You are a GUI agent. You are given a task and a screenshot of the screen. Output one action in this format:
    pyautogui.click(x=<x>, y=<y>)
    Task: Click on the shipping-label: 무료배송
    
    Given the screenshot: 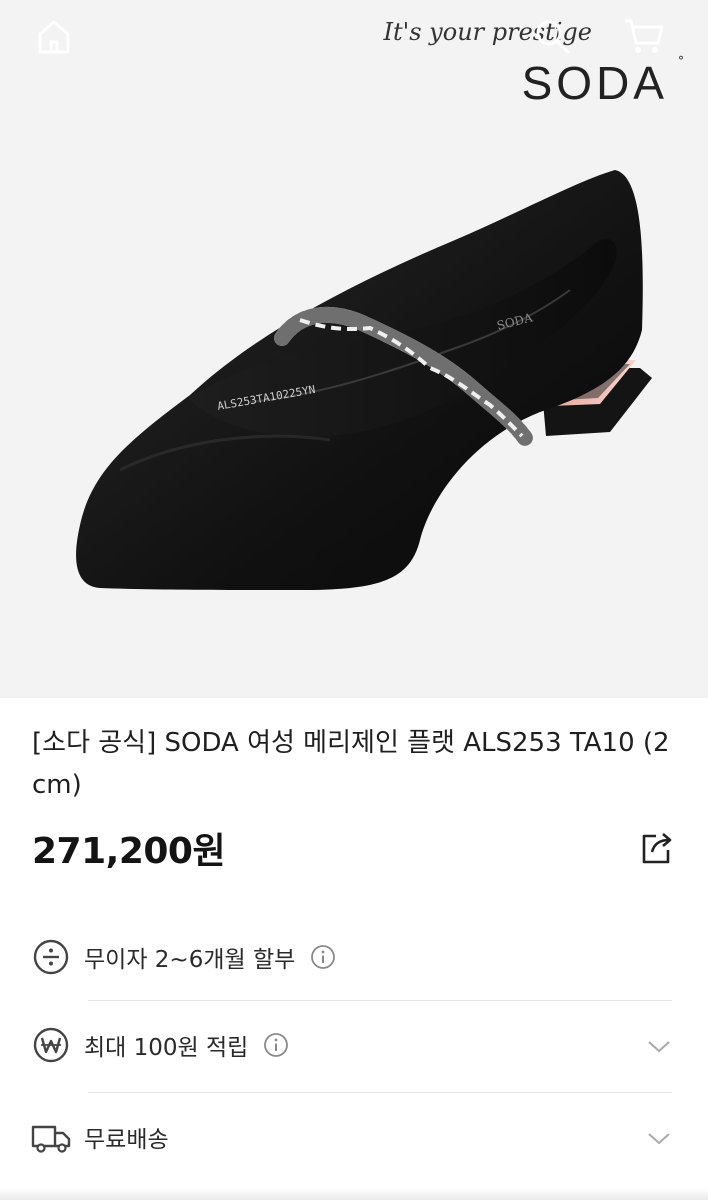 What is the action you would take?
    pyautogui.click(x=126, y=1140)
    